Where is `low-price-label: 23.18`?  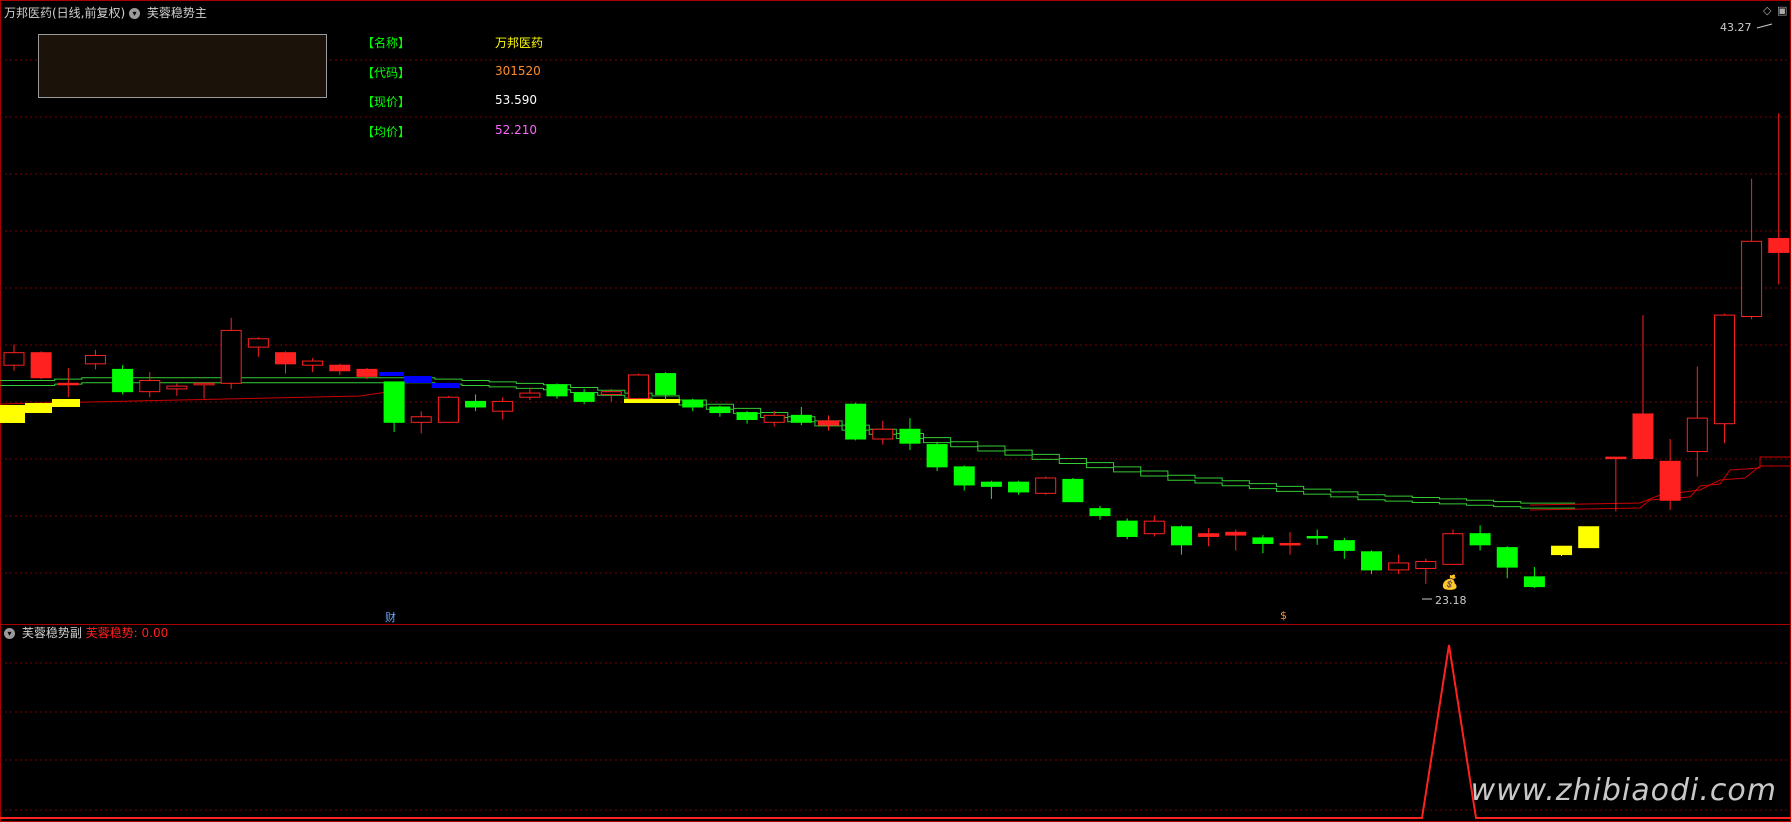 low-price-label: 23.18 is located at coordinates (1451, 600).